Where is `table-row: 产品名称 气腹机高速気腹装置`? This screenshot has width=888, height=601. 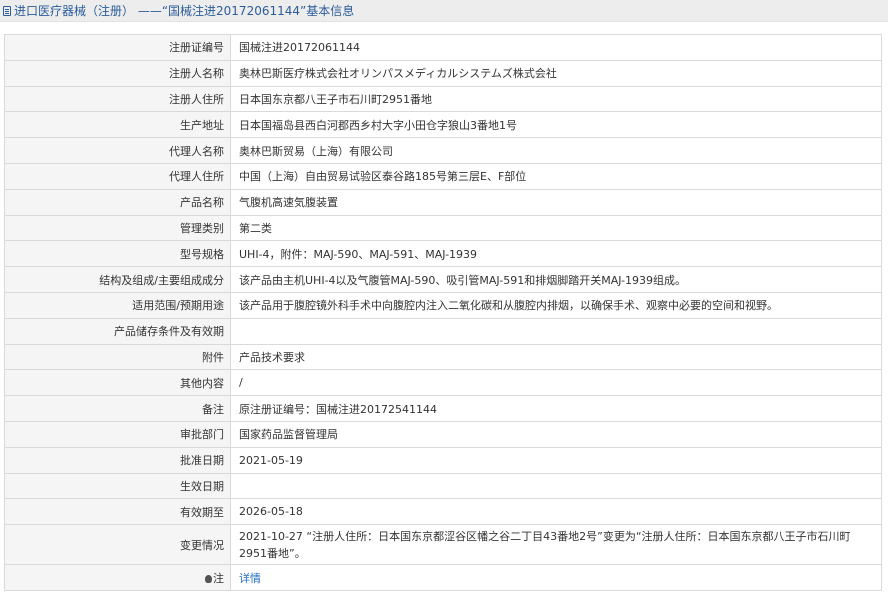 table-row: 产品名称 气腹机高速気腹装置 is located at coordinates (443, 202).